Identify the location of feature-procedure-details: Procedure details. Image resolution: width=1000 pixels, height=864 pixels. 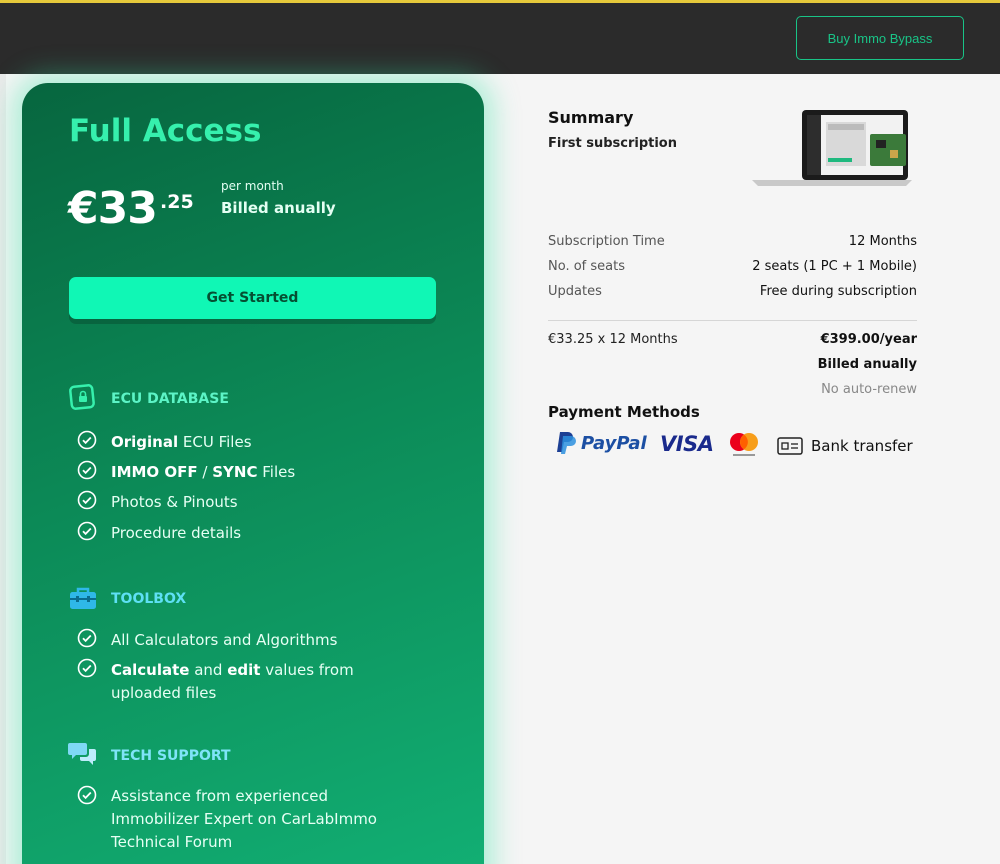
(176, 533).